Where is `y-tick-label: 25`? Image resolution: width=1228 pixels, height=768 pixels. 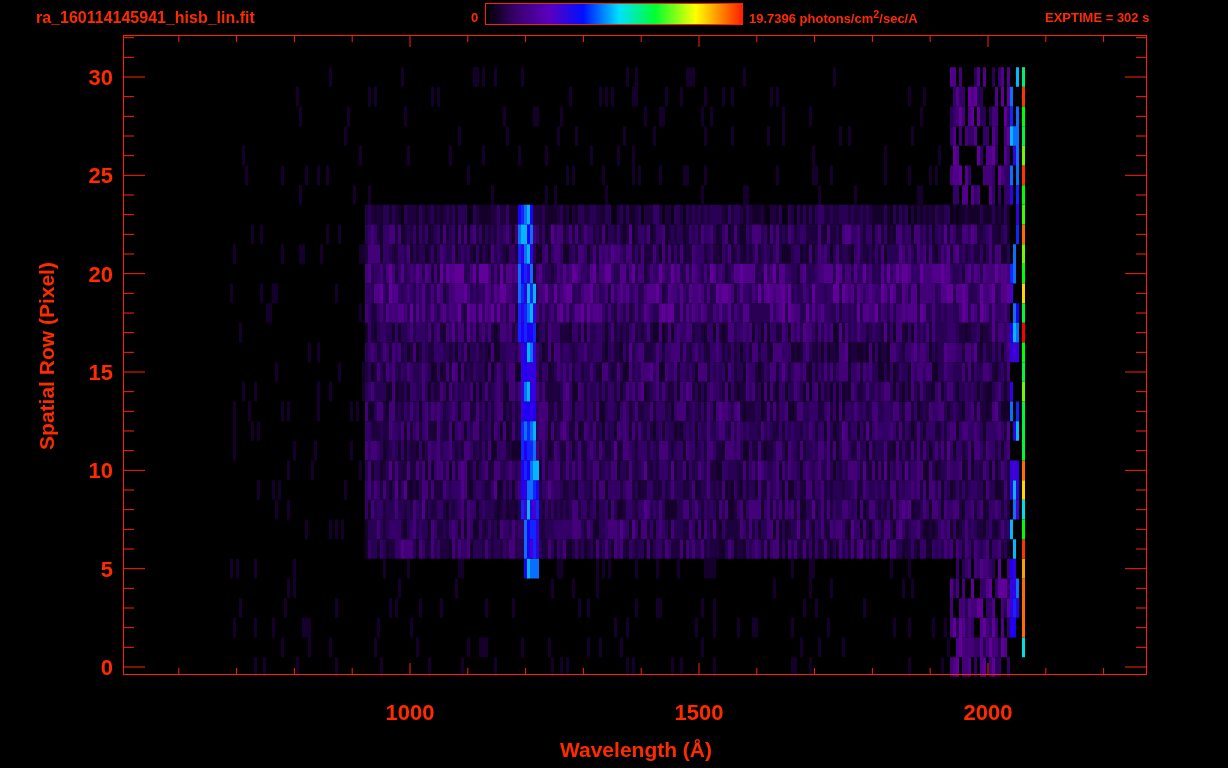
y-tick-label: 25 is located at coordinates (100, 176).